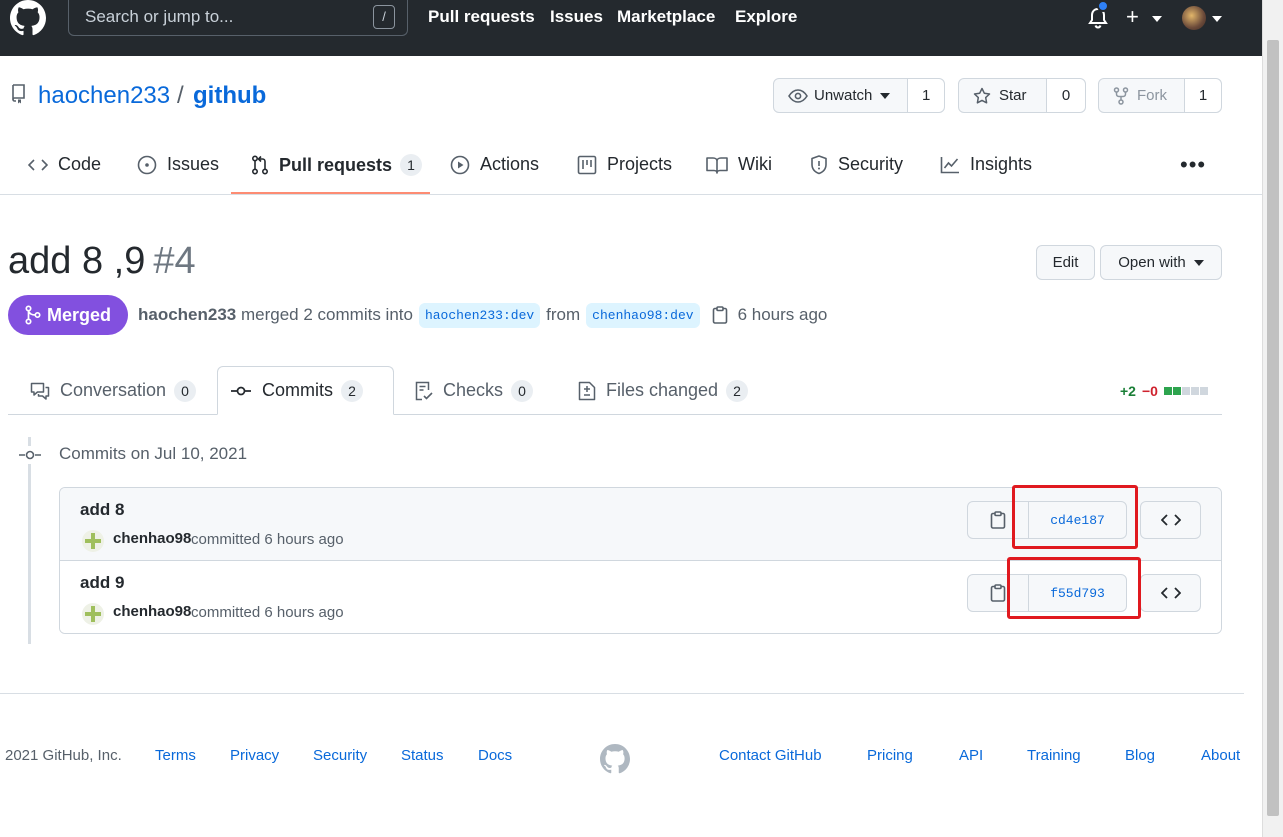 The height and width of the screenshot is (837, 1283). Describe the element at coordinates (926, 95) in the screenshot. I see `watchers-count: 1` at that location.